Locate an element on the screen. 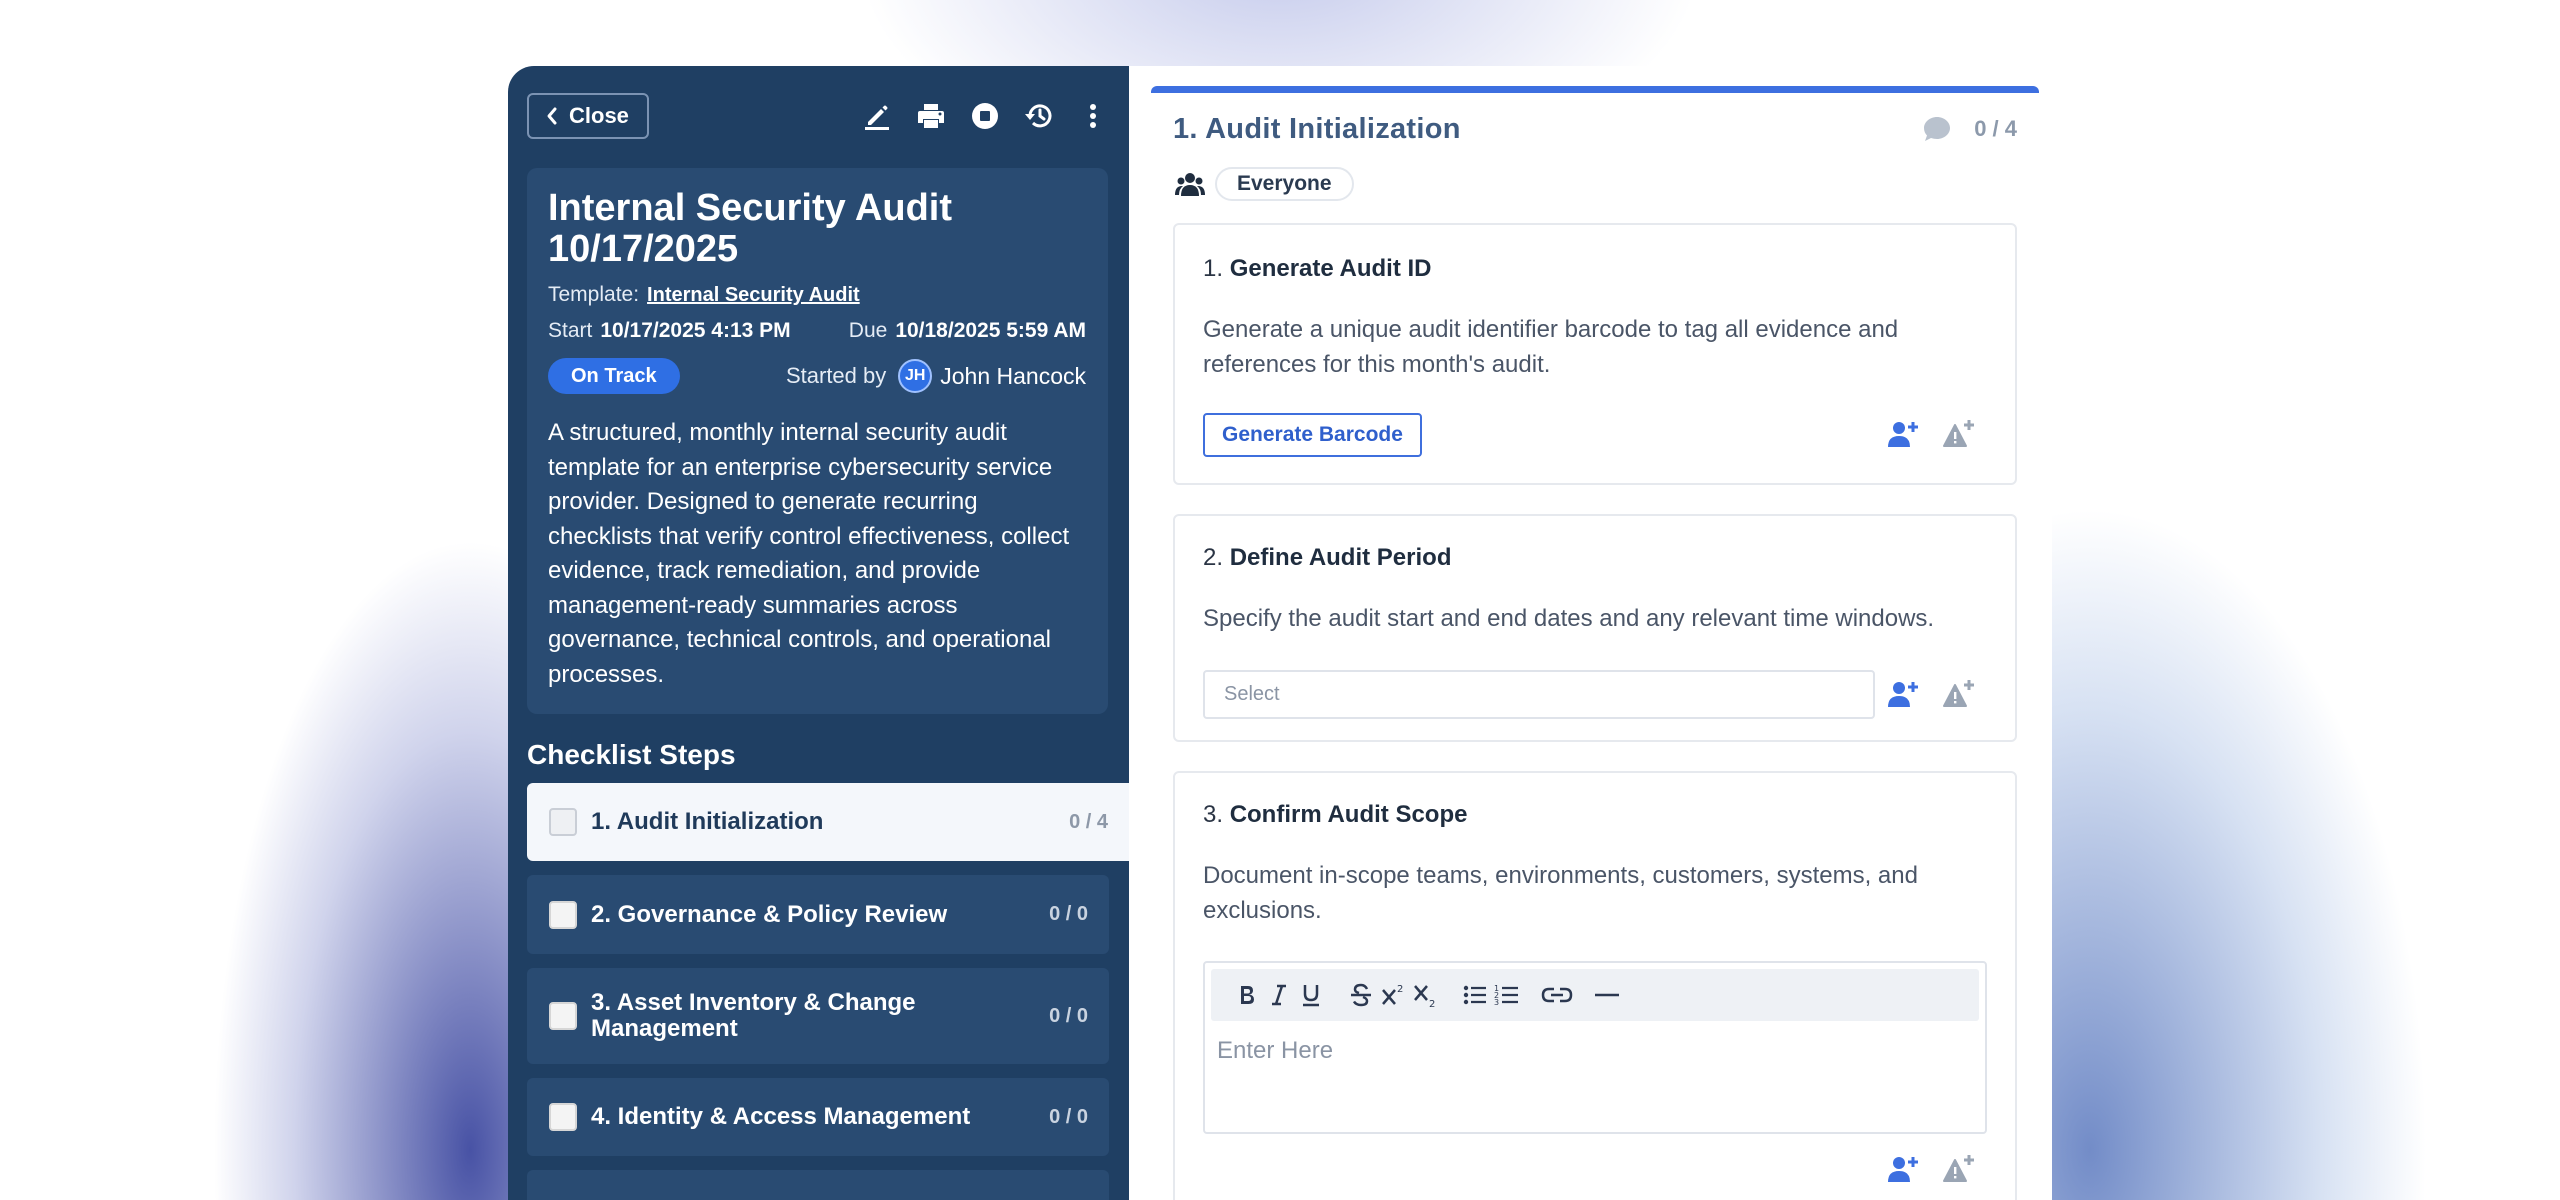  step-number: 2. is located at coordinates (1213, 557).